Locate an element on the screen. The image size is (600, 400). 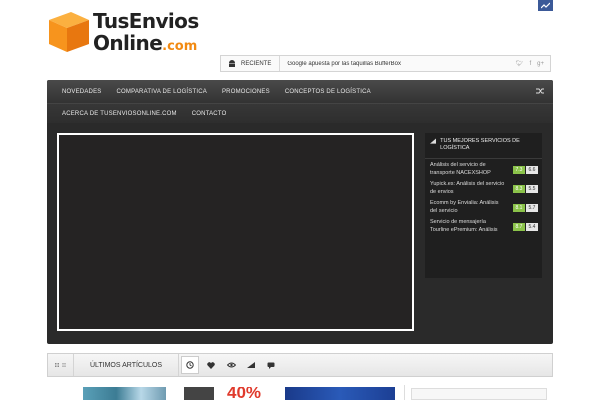
social-icons: 🐦︎ f g+ is located at coordinates (533, 64).